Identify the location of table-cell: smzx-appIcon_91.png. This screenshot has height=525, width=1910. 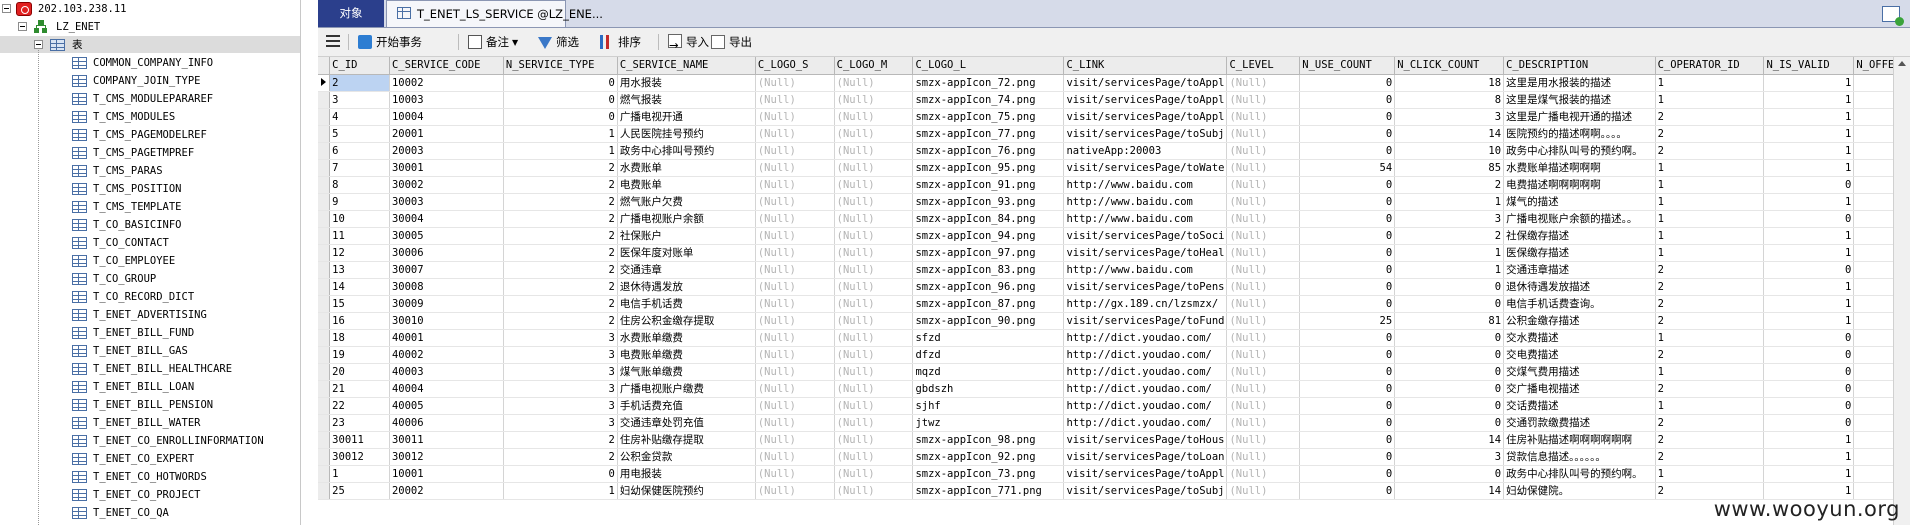
(988, 185).